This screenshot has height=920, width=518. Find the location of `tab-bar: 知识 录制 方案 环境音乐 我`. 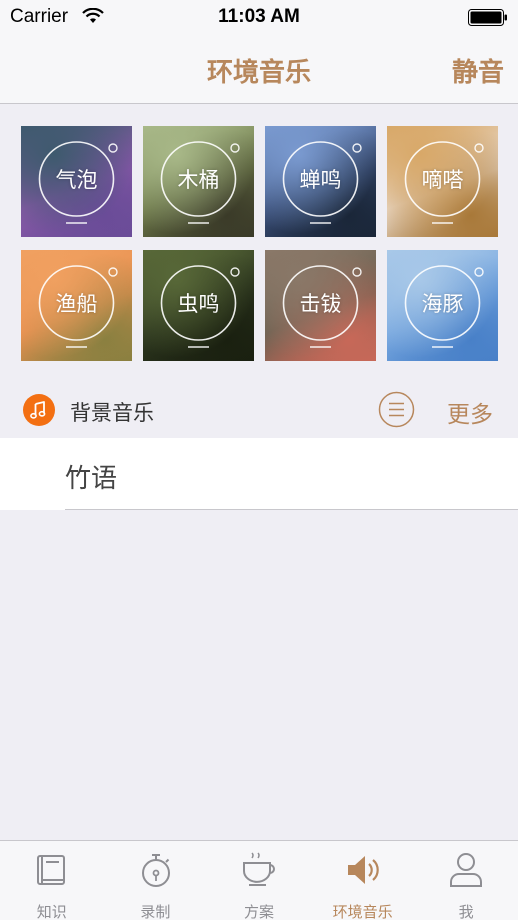

tab-bar: 知识 录制 方案 环境音乐 我 is located at coordinates (259, 880).